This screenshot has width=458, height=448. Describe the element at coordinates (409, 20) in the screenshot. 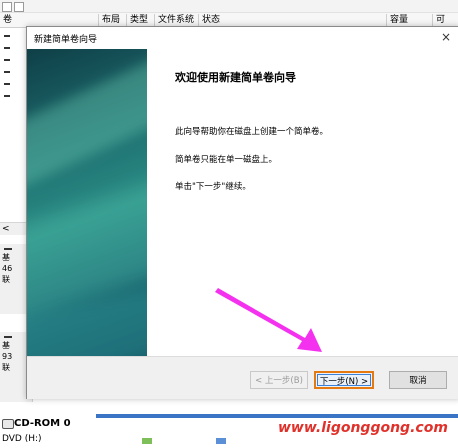

I see `column-capacity: 容量` at that location.